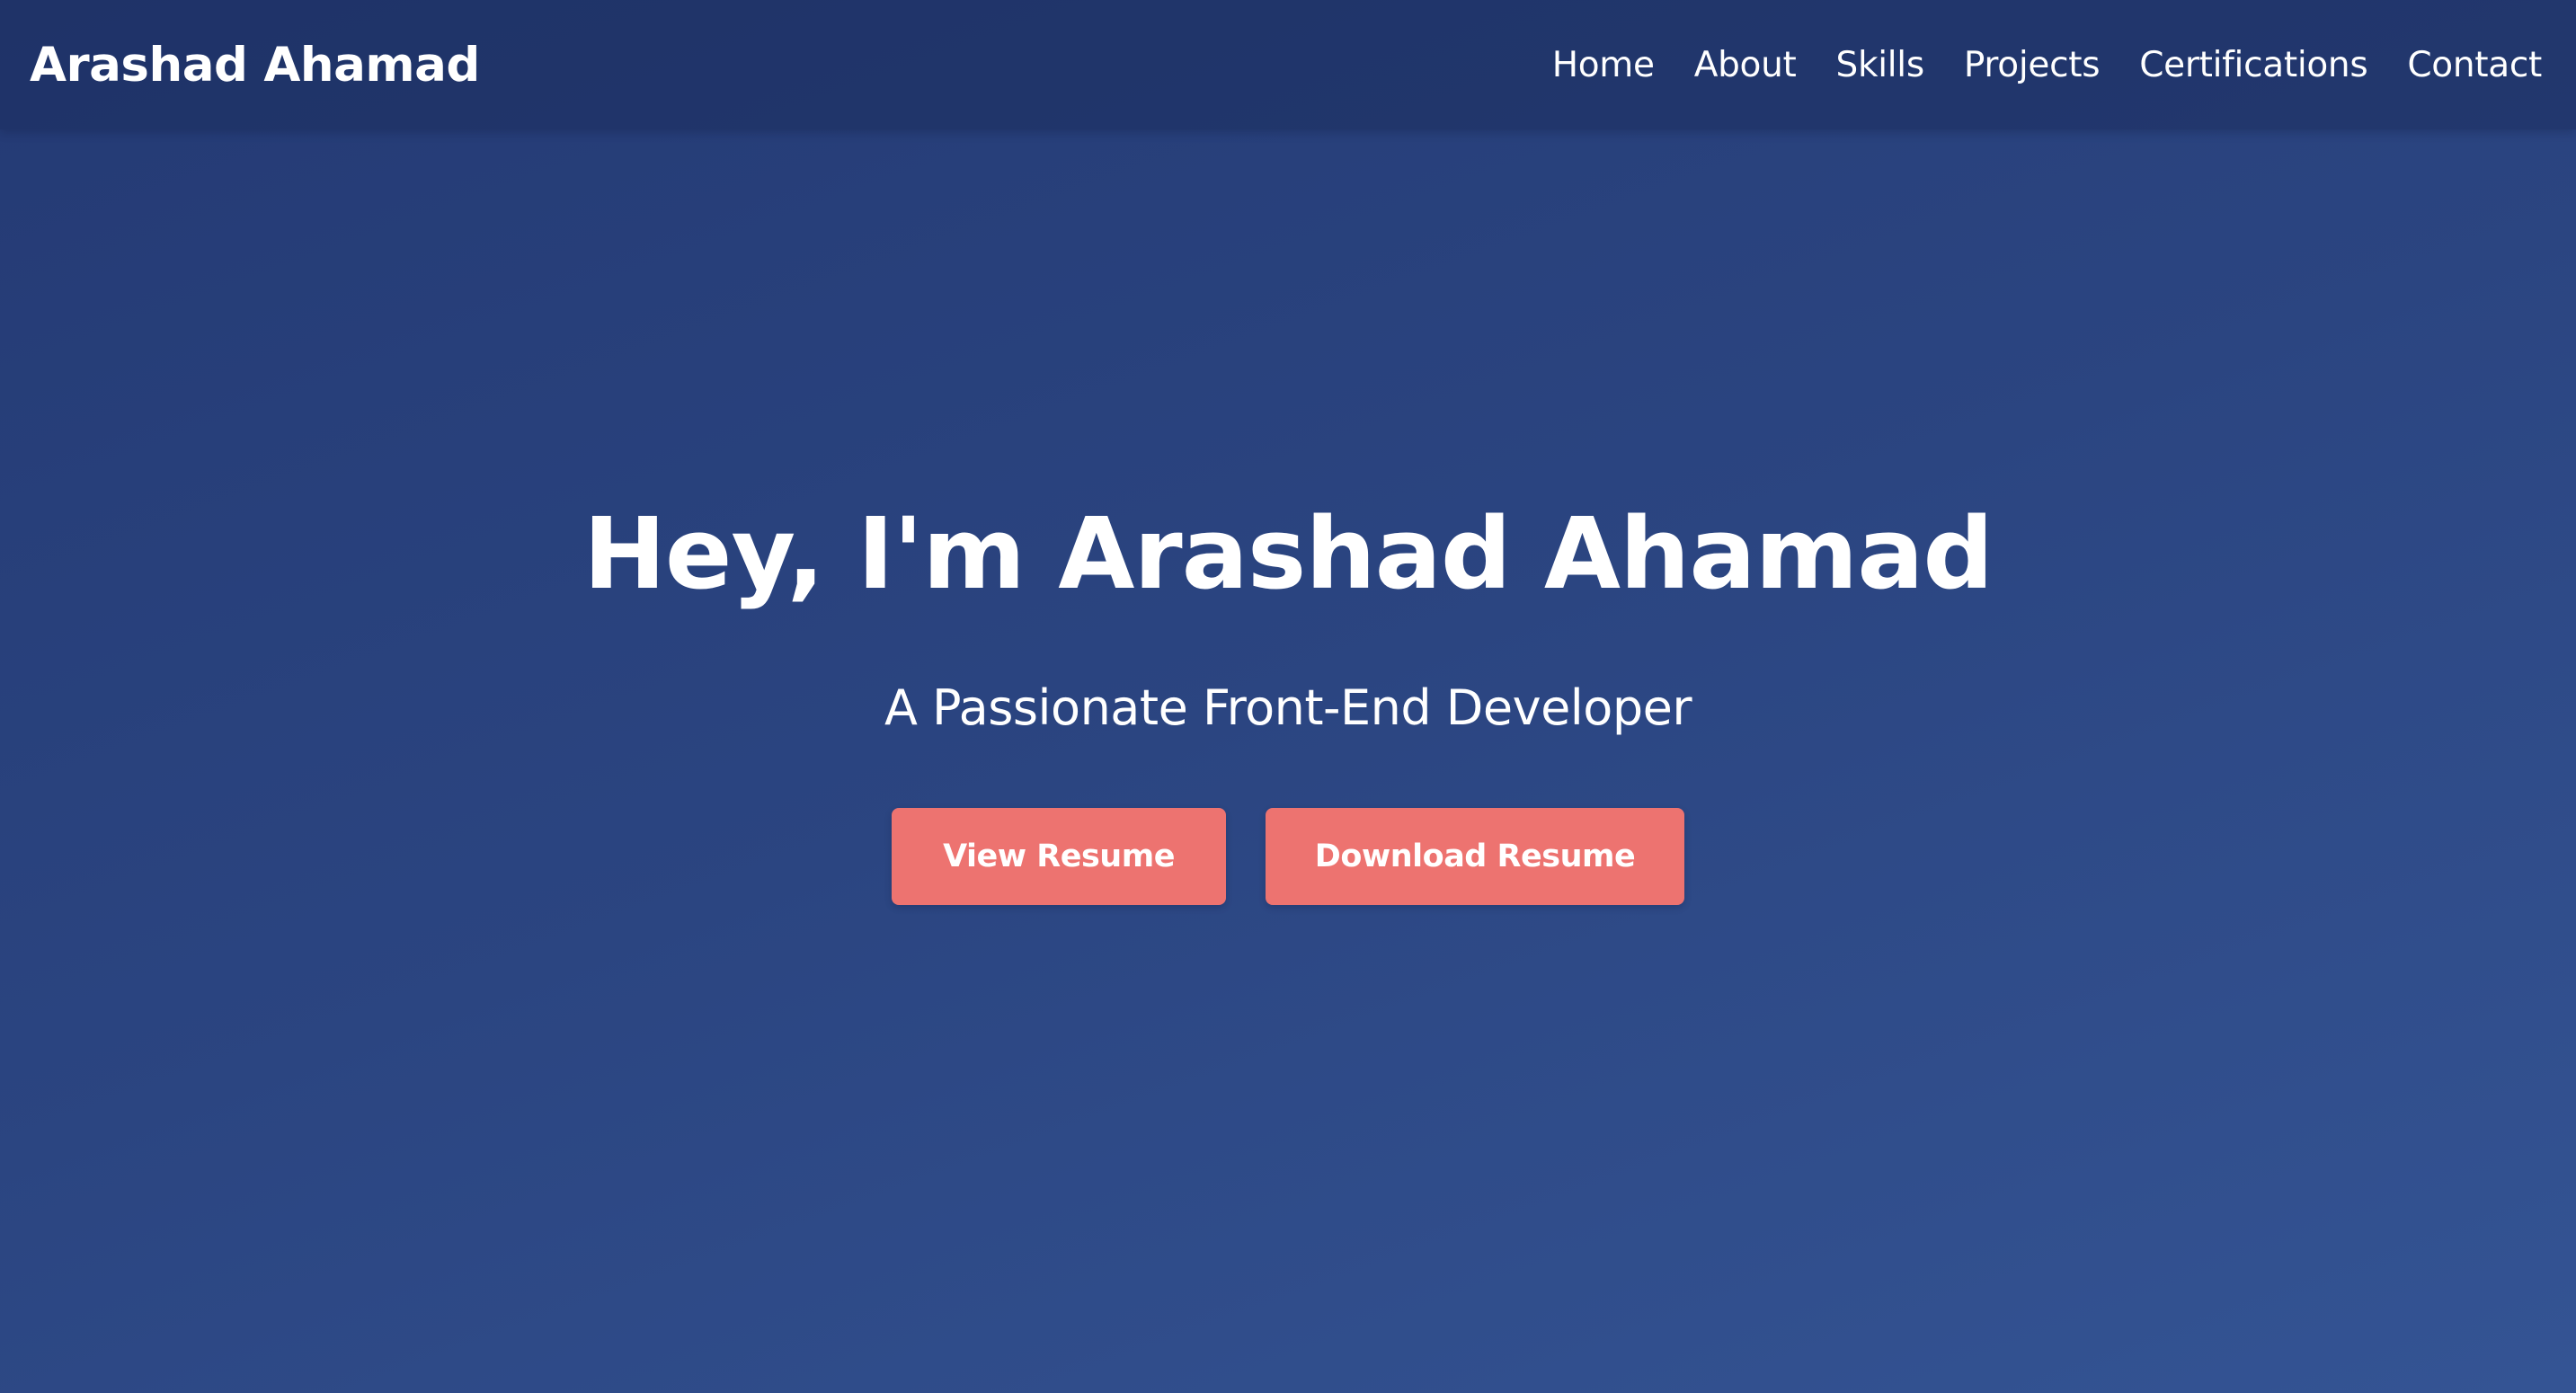  What do you see at coordinates (1475, 856) in the screenshot?
I see `download-resume-button: Download Resume` at bounding box center [1475, 856].